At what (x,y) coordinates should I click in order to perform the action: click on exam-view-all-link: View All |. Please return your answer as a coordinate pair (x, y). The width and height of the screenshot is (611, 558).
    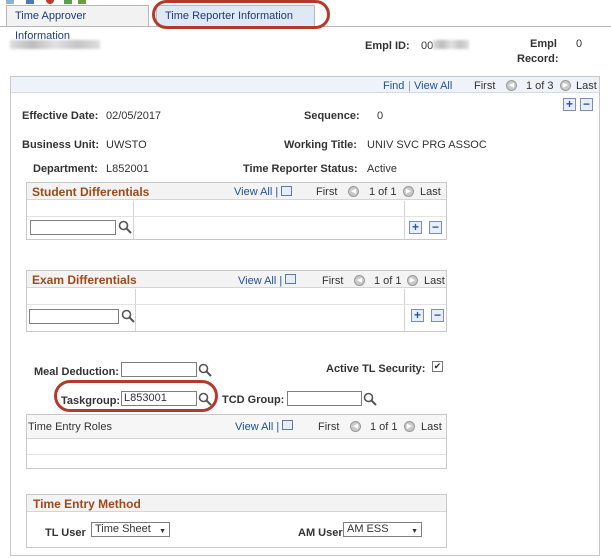
    Looking at the image, I should click on (260, 281).